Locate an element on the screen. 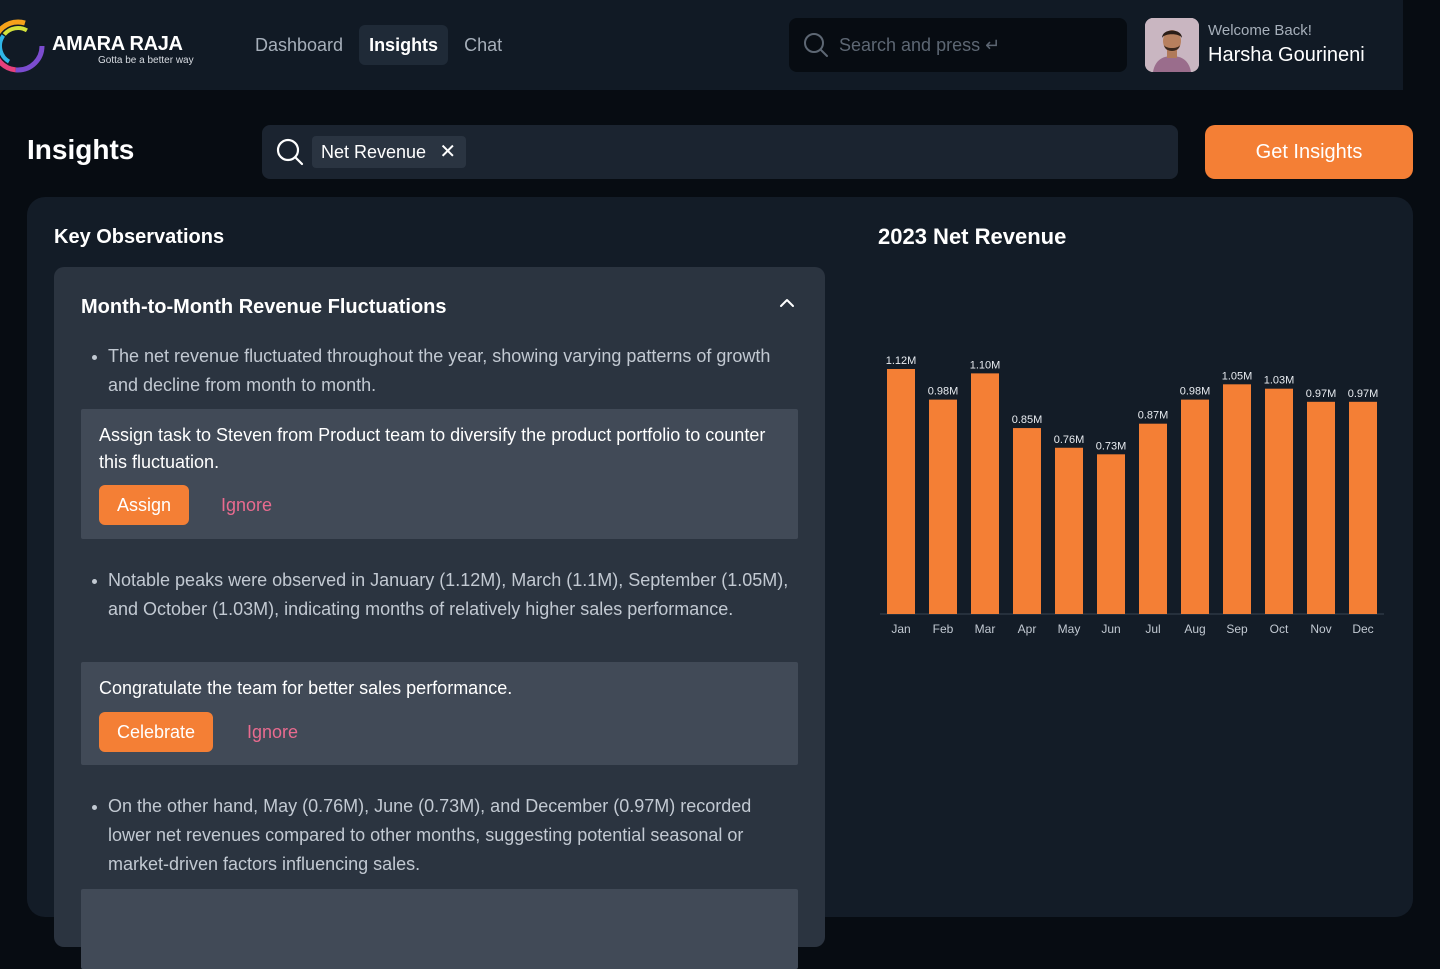 This screenshot has width=1440, height=969. chart-bar-aug is located at coordinates (1195, 506).